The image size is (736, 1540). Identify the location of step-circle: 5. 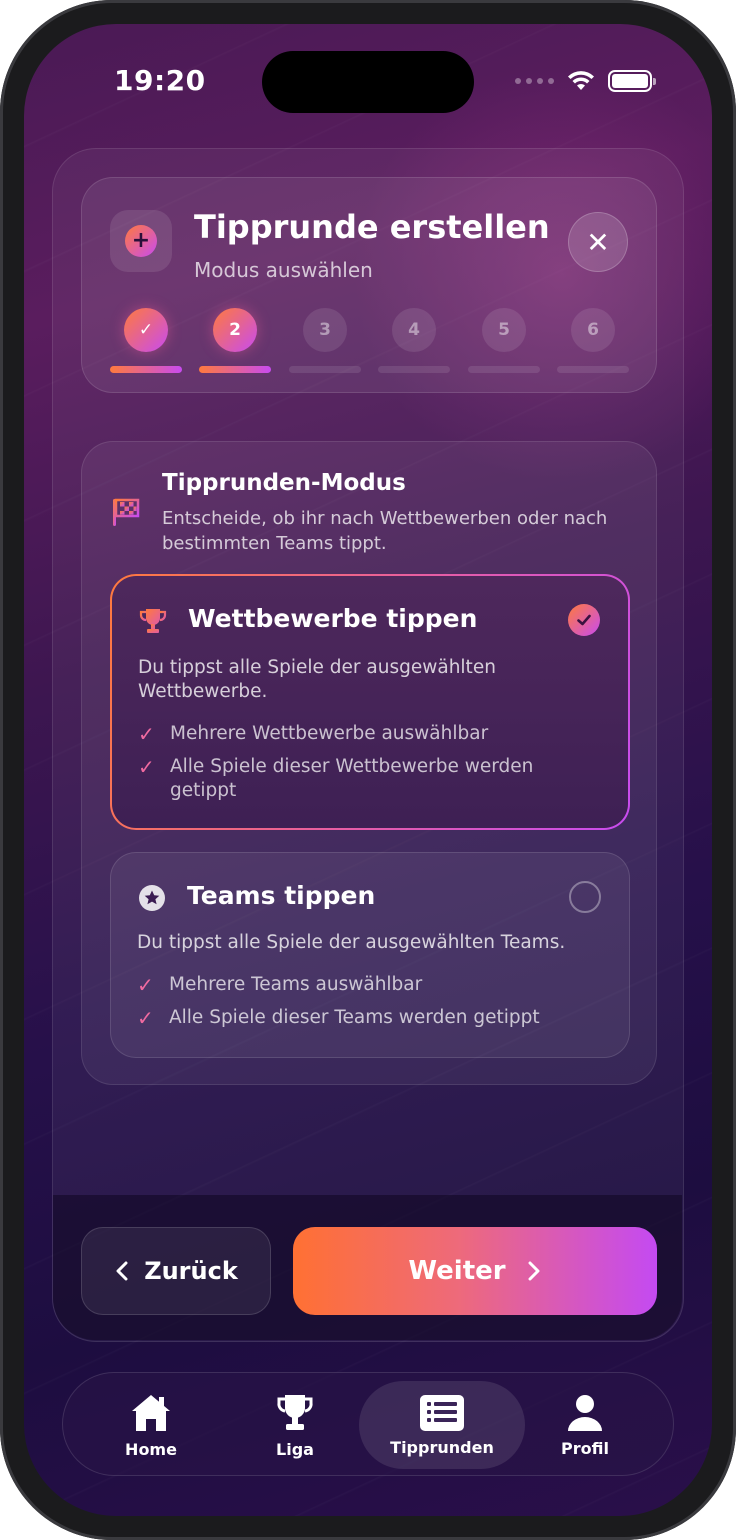
(504, 330).